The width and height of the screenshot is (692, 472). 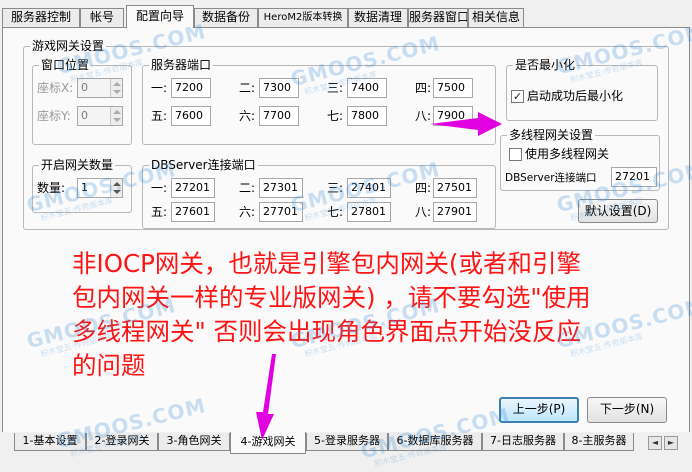 I want to click on server-port-label-8: 八:, so click(x=423, y=116).